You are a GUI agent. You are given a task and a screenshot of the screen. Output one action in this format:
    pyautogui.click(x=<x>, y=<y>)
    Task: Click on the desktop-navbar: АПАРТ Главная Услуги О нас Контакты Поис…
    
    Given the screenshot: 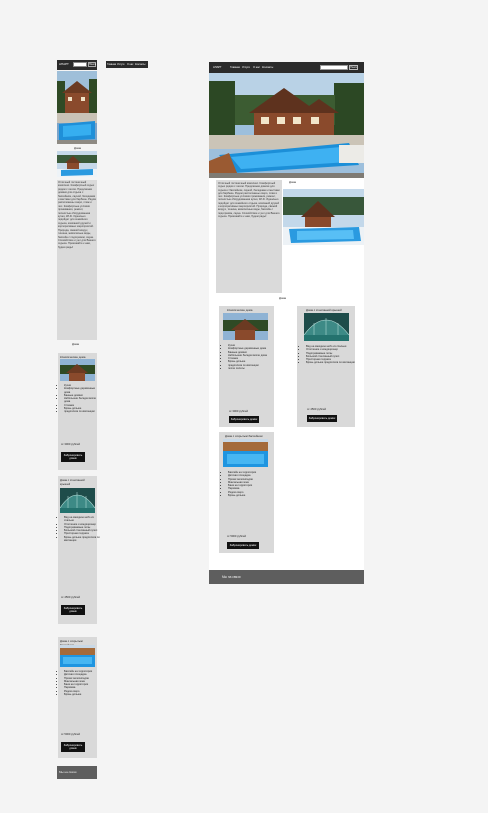 What is the action you would take?
    pyautogui.click(x=286, y=67)
    